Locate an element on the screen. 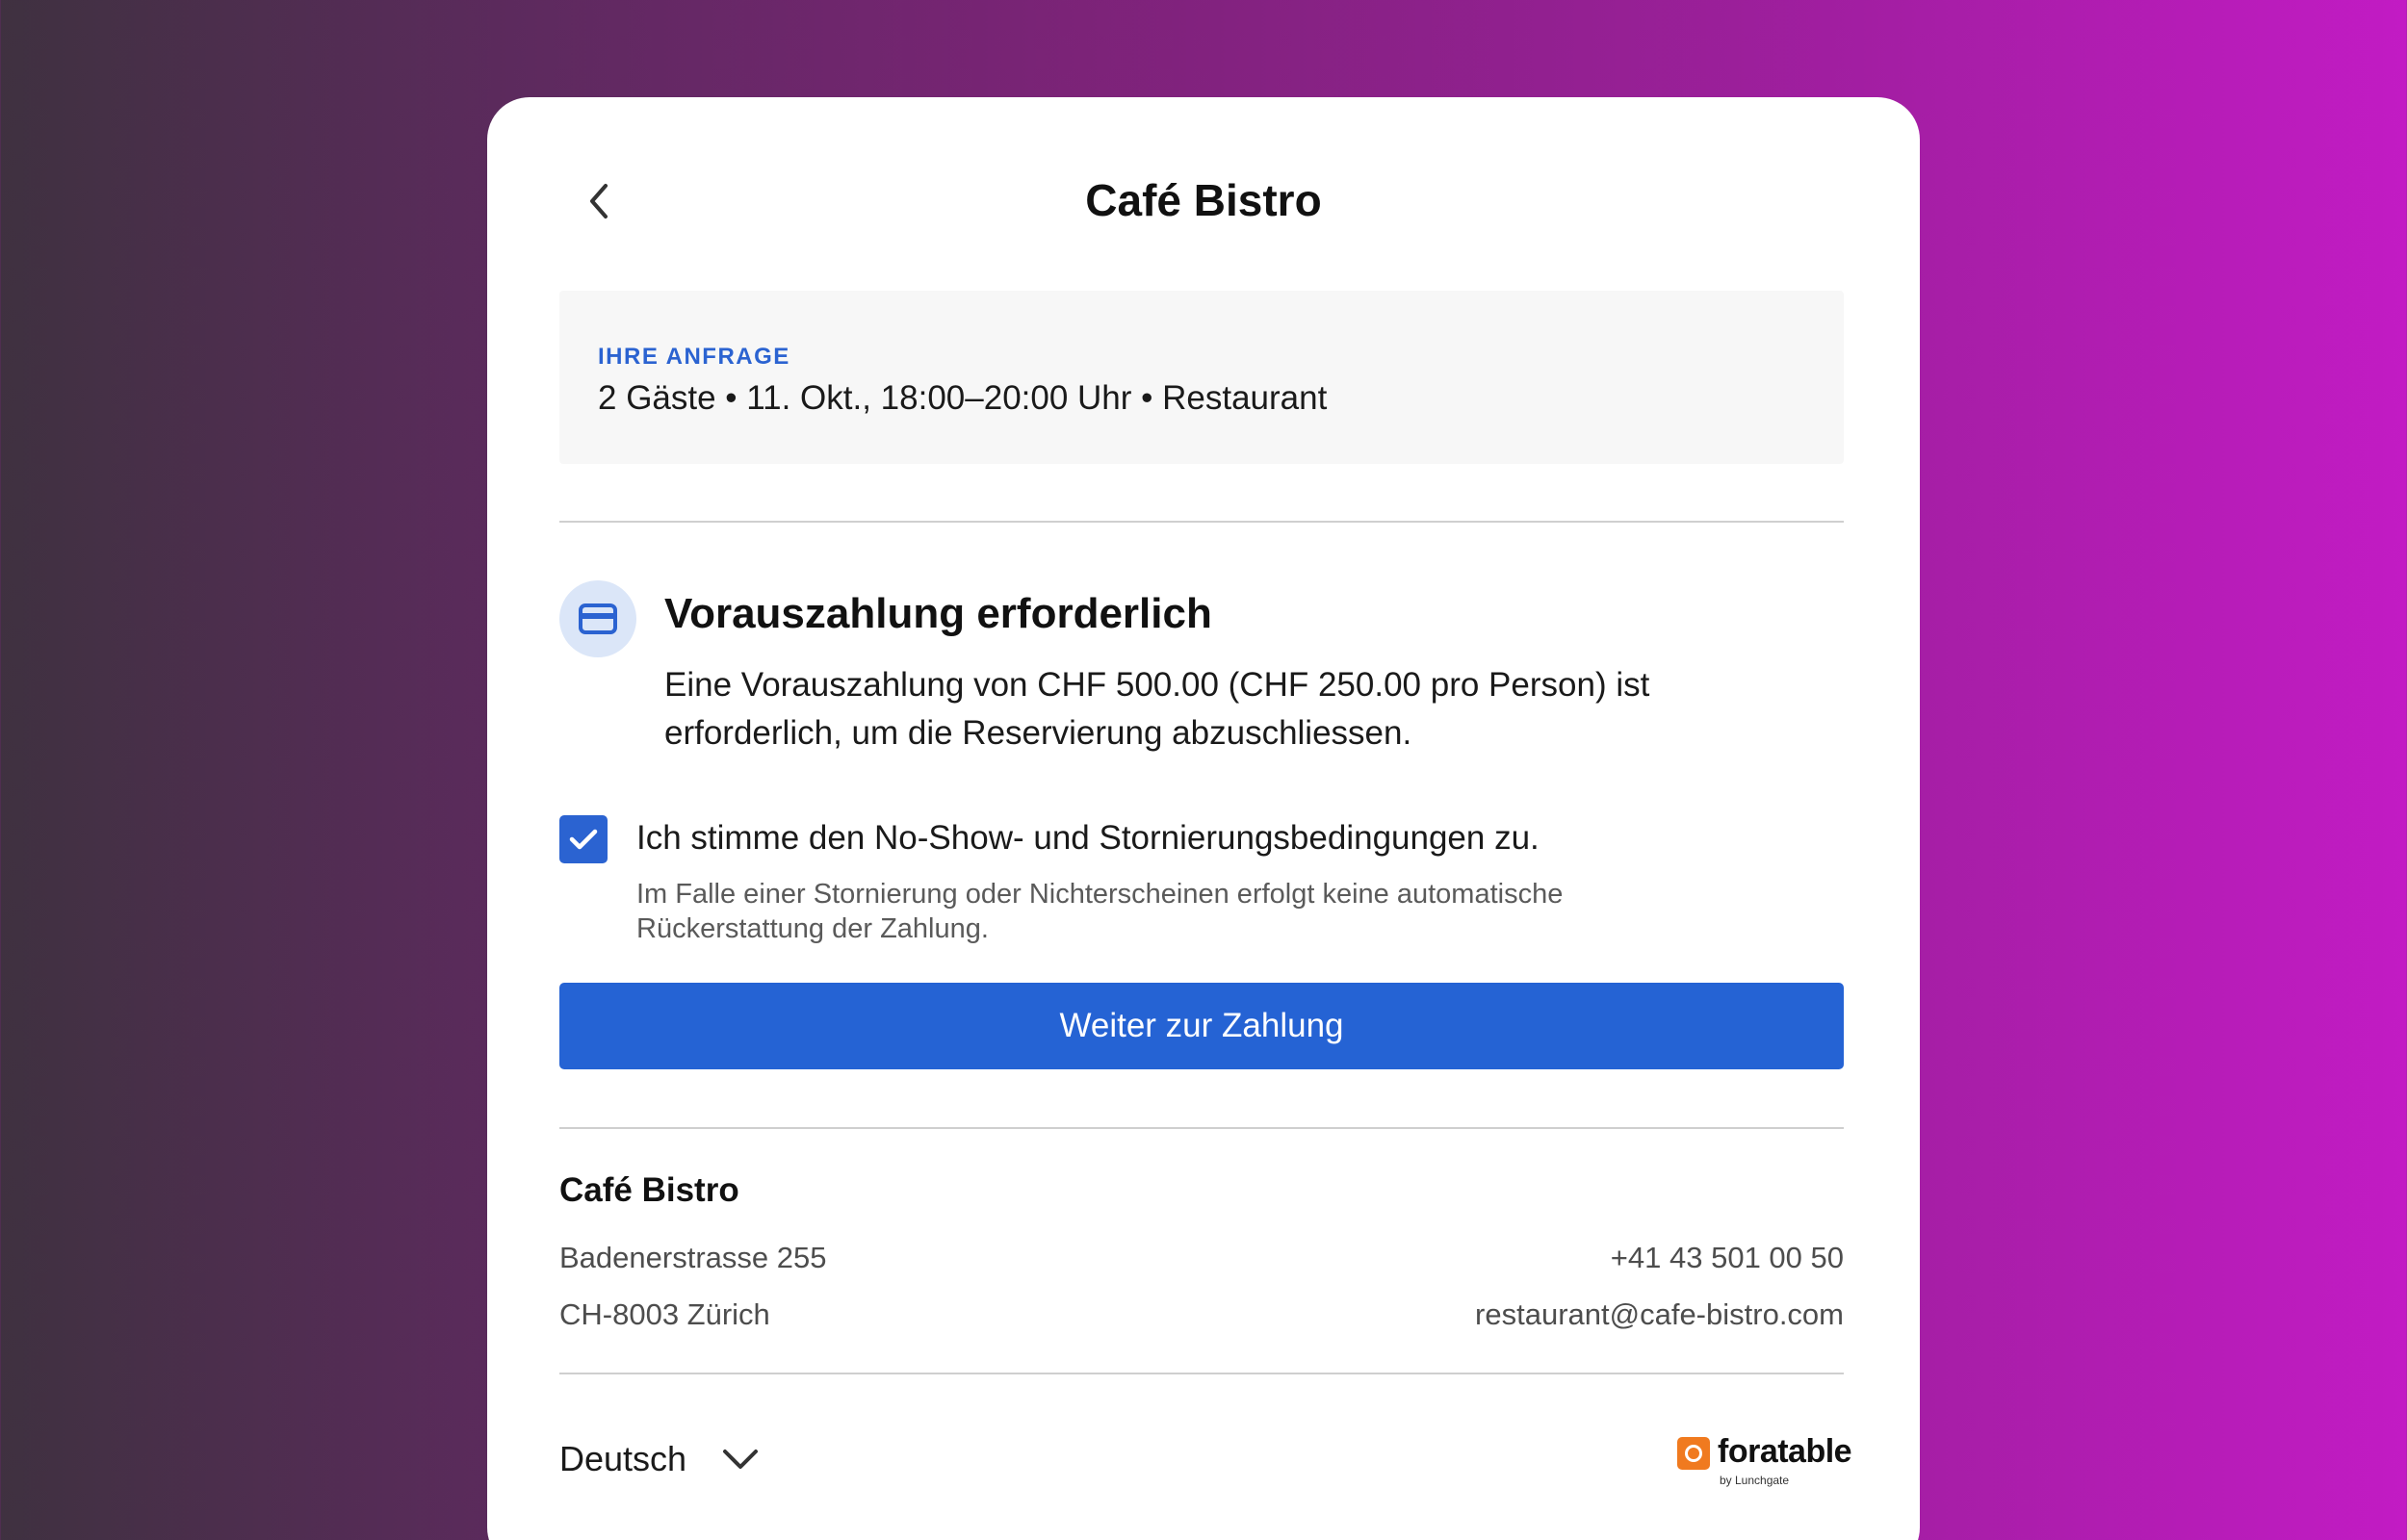 This screenshot has width=2407, height=1540. continue-to-payment-button: Weiter zur Zahlung is located at coordinates (1201, 1026).